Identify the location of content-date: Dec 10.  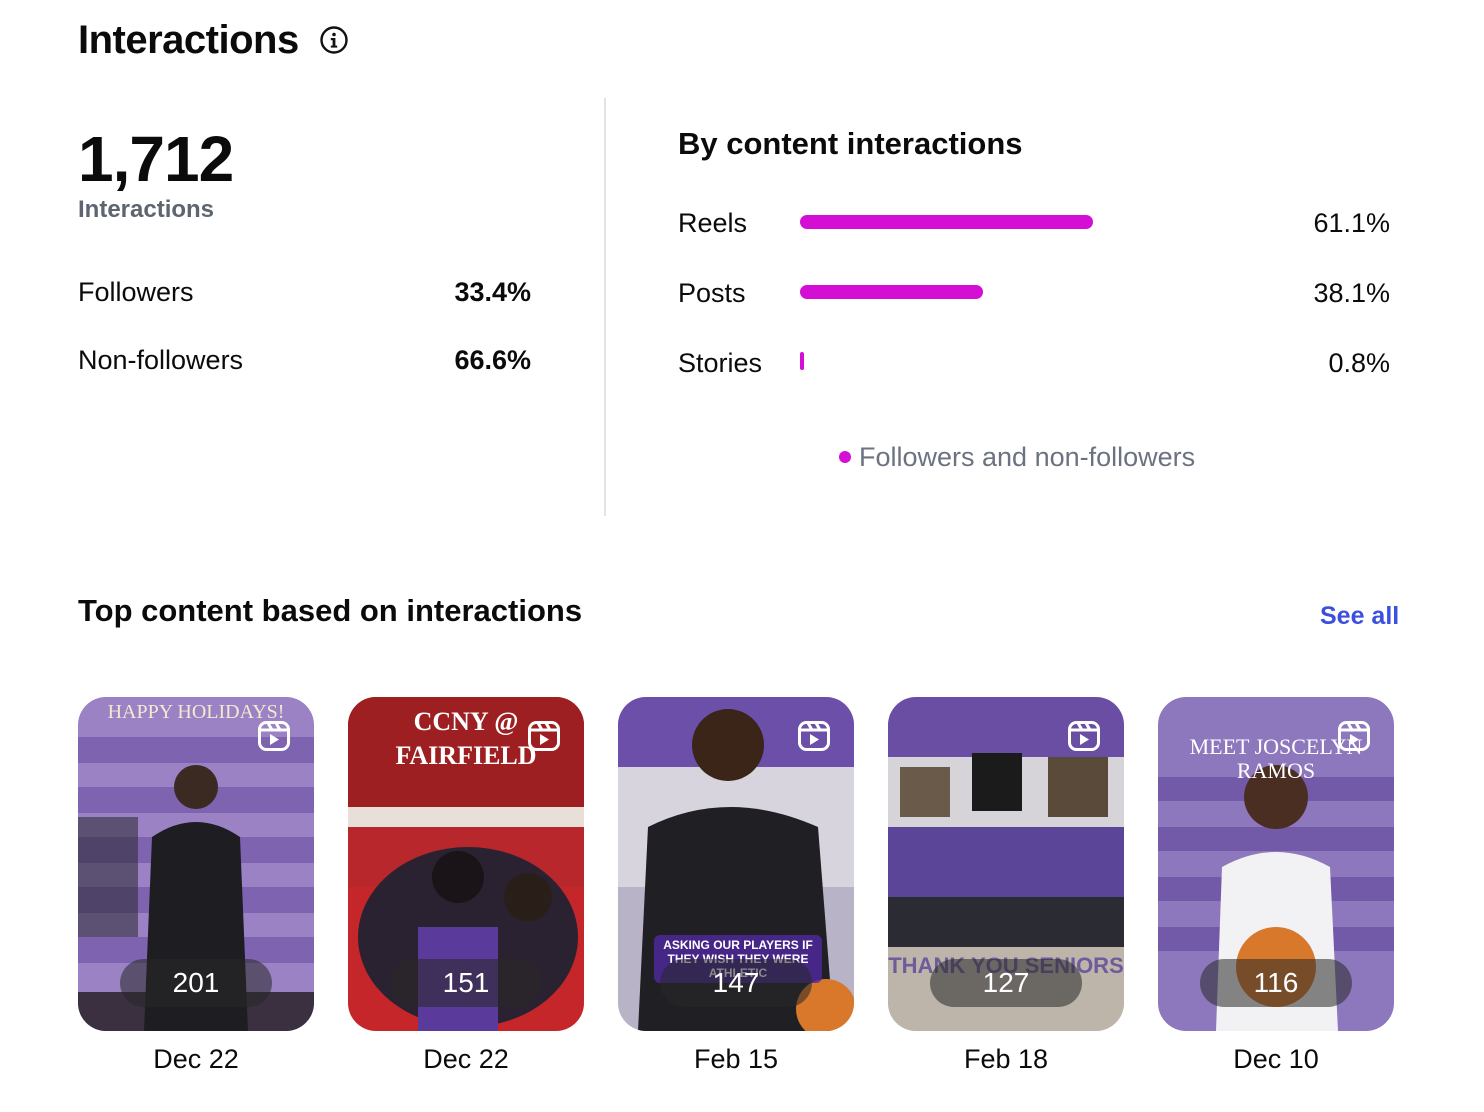
(1276, 1059).